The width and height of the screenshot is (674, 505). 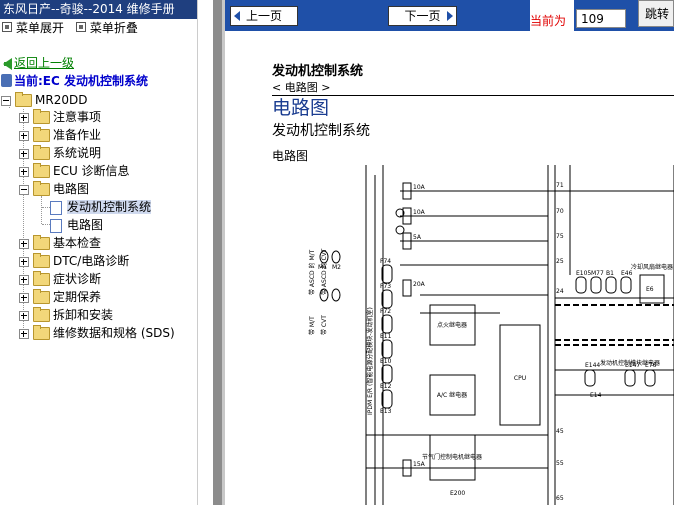 I want to click on pin-24: 24, so click(x=560, y=291).